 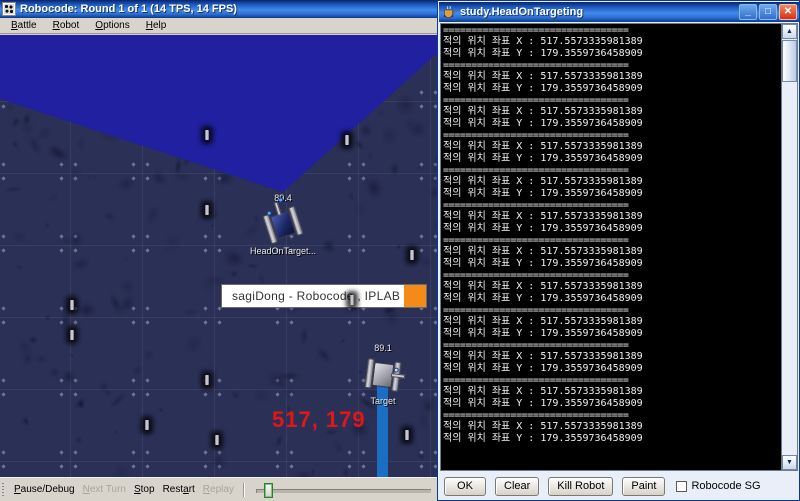 I want to click on maximize-icon: □, so click(x=768, y=11).